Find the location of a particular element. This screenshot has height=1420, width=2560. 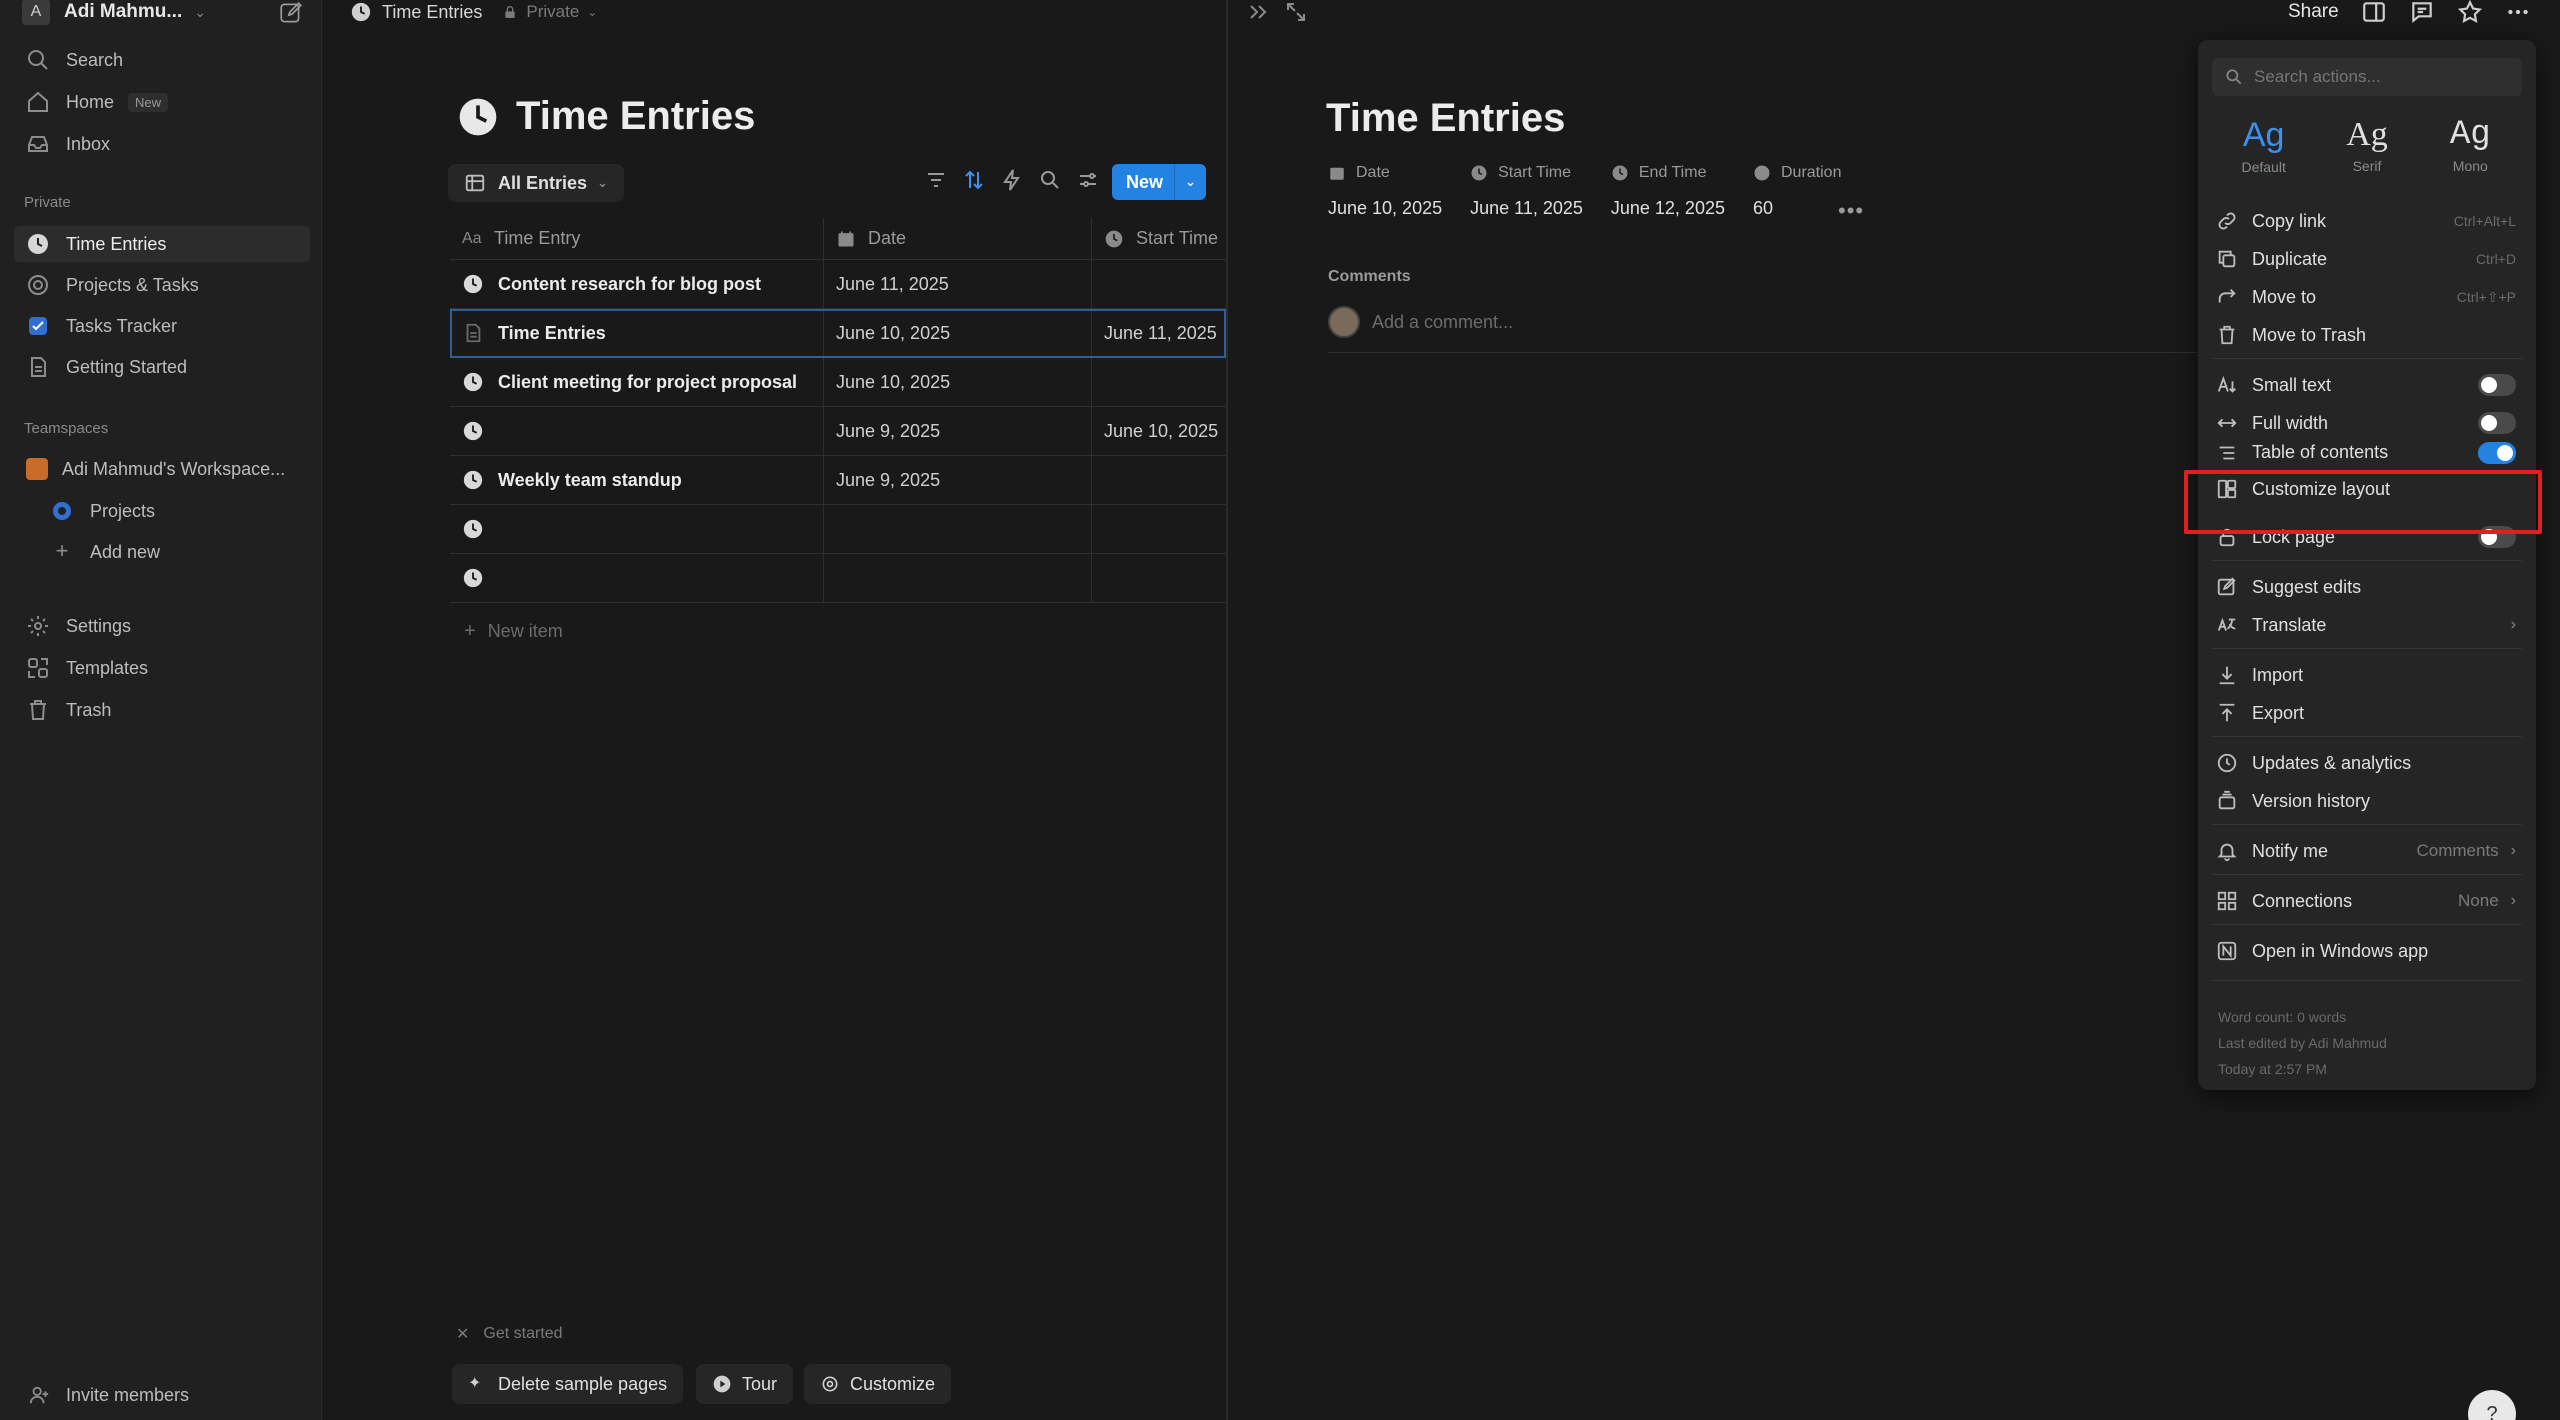

sidebar-item-settings: Settings is located at coordinates (162, 626).